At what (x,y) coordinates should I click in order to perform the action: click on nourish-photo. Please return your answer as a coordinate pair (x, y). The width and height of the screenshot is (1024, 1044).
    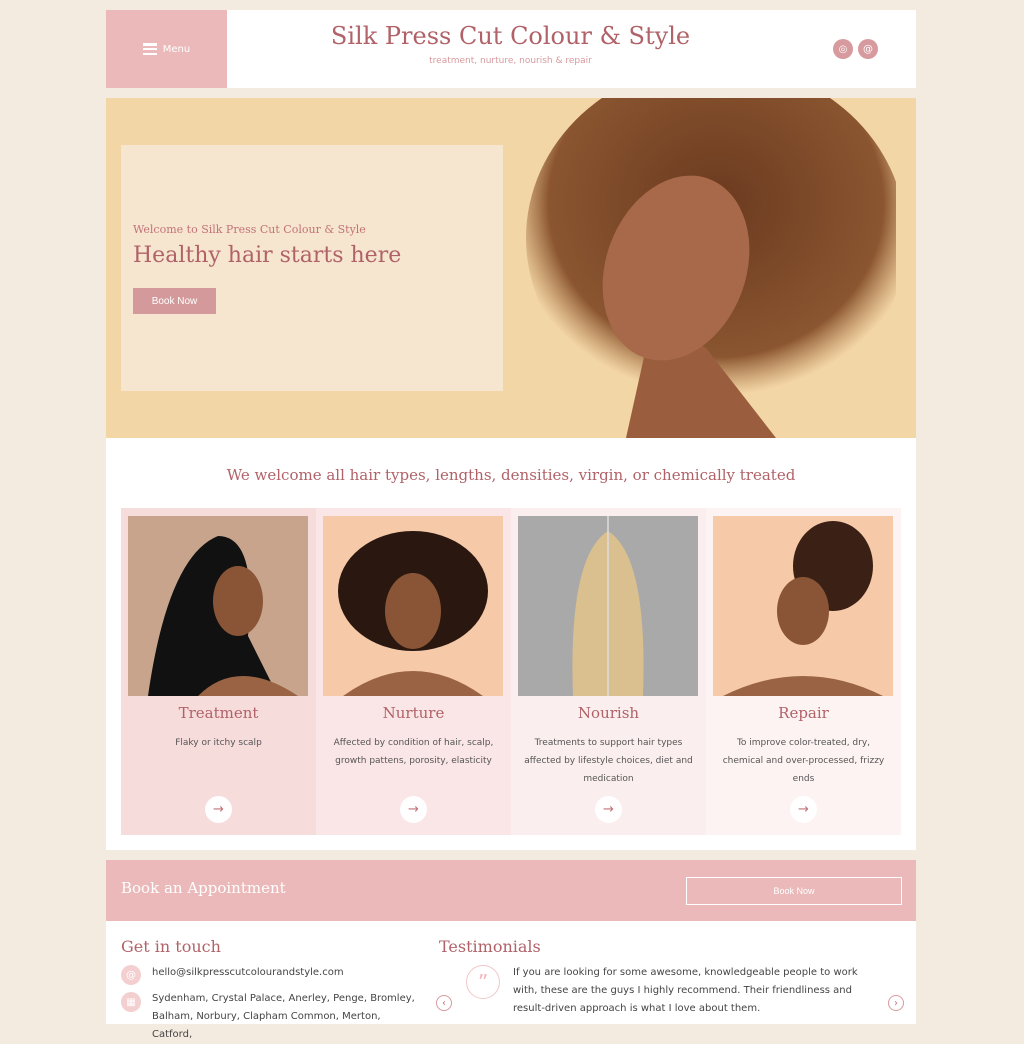
    Looking at the image, I should click on (608, 606).